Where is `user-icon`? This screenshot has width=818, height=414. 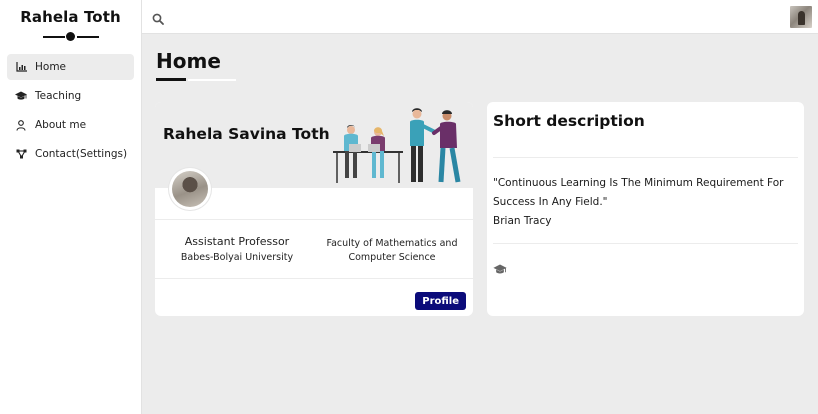
user-icon is located at coordinates (21, 125).